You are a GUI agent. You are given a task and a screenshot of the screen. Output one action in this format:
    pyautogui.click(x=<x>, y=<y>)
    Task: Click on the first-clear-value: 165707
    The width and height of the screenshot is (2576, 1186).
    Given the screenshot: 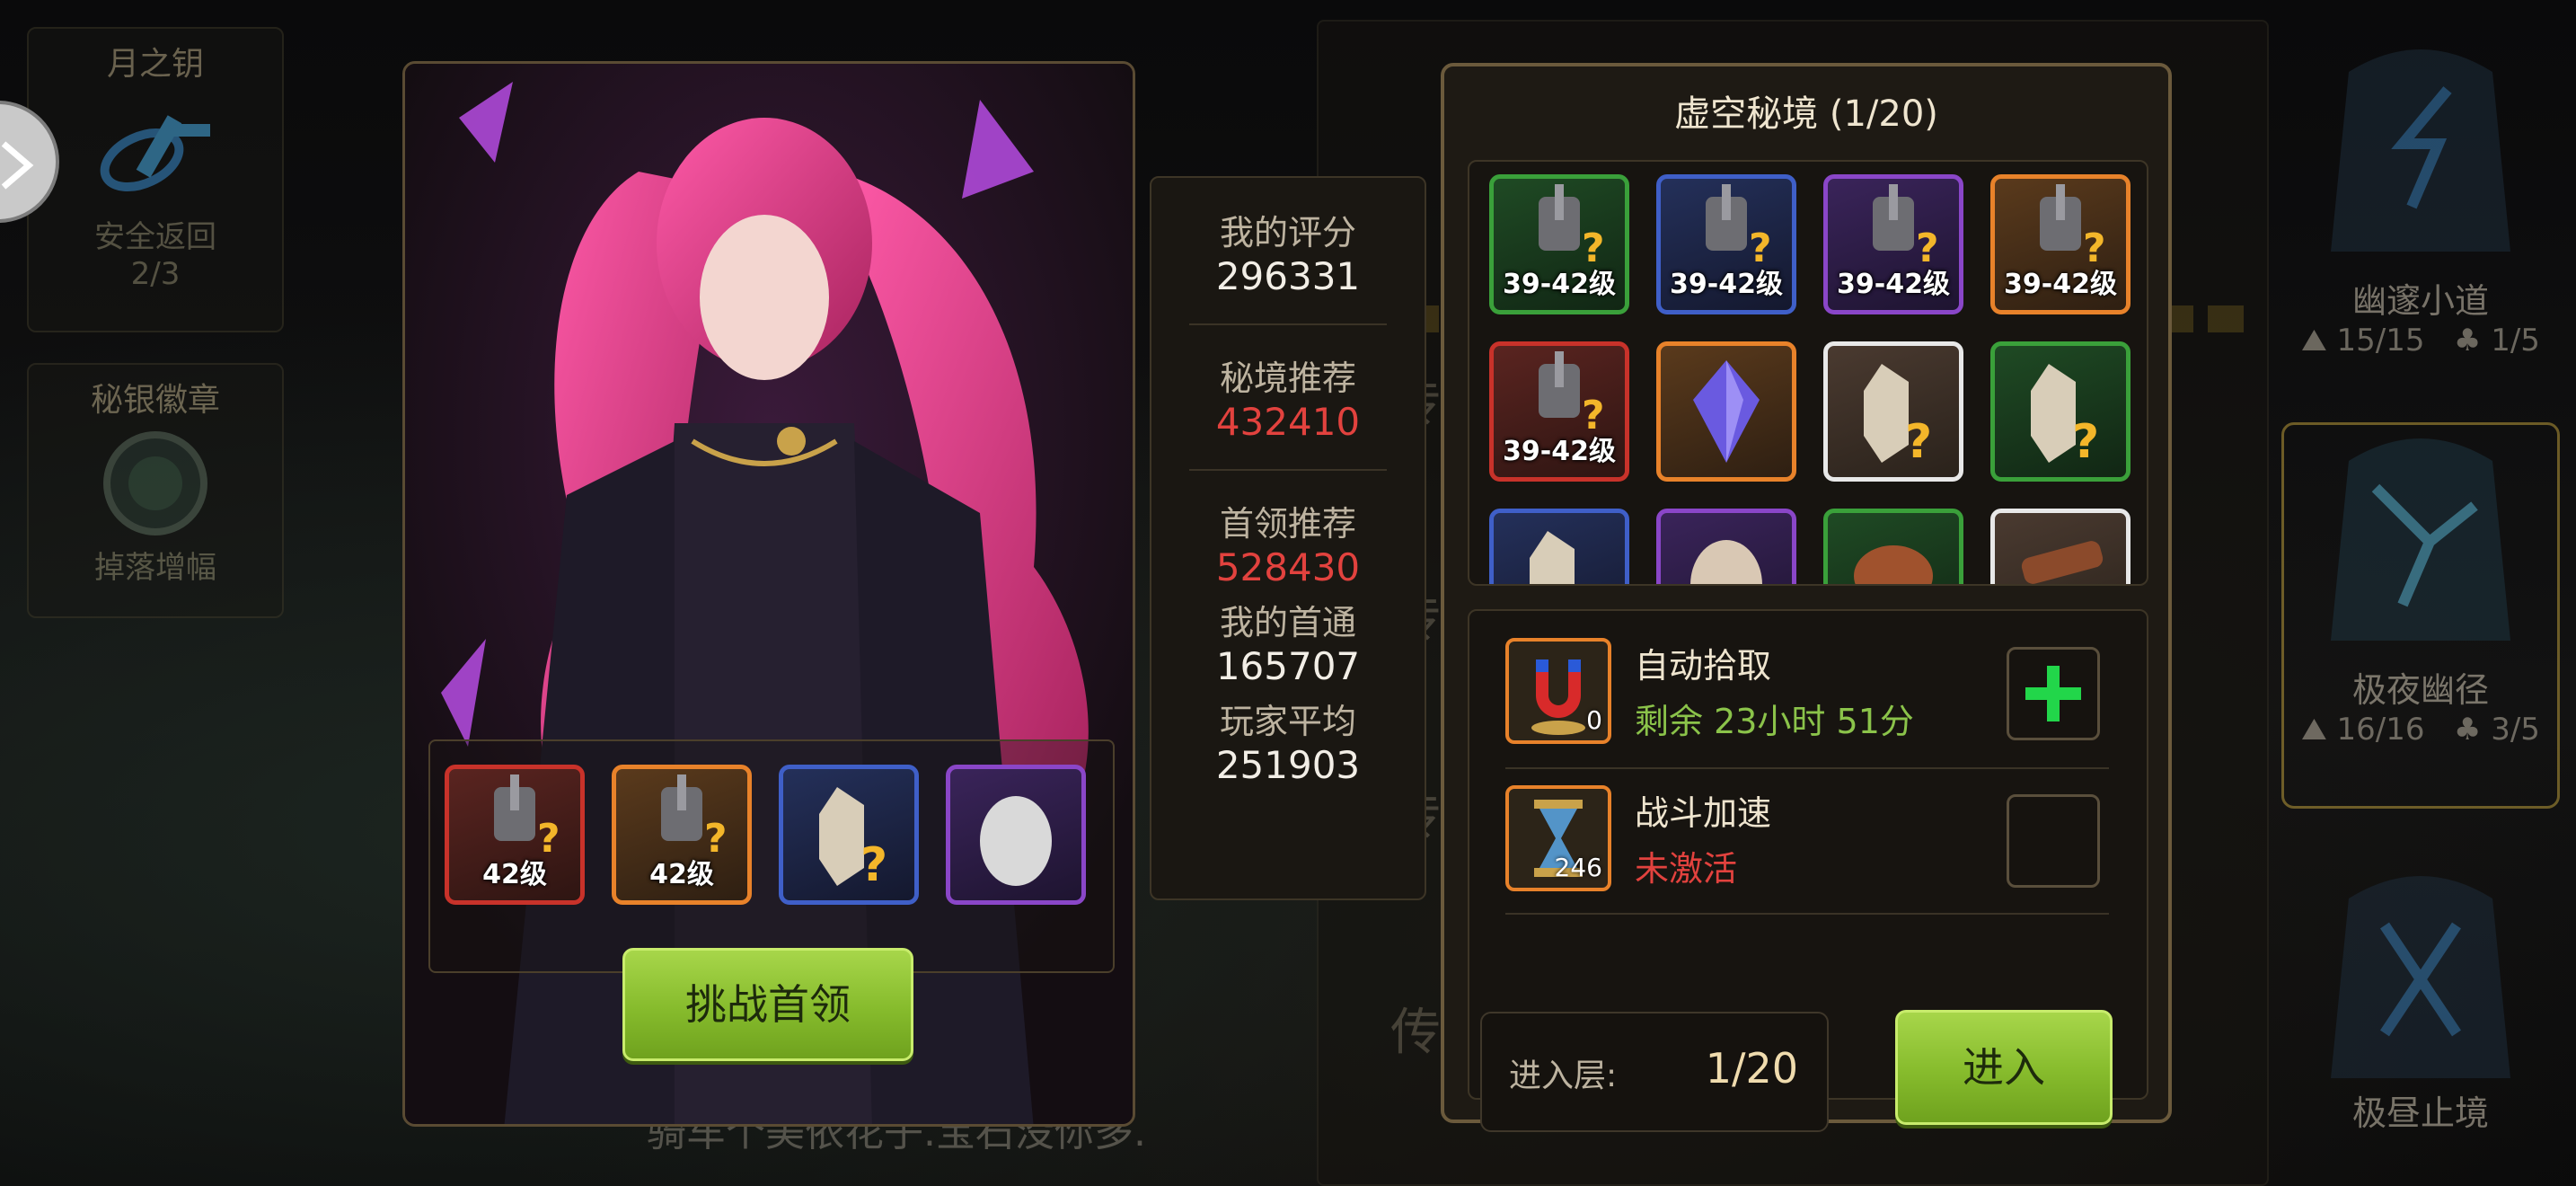 What is the action you would take?
    pyautogui.click(x=1288, y=666)
    